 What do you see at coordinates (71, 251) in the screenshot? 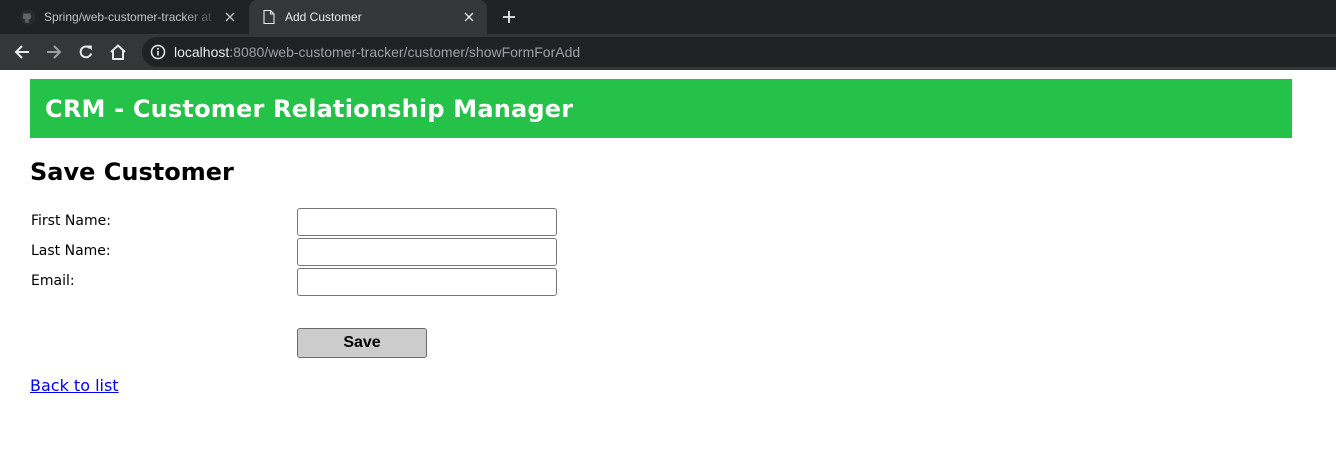
I see `last-name-label: Last Name:` at bounding box center [71, 251].